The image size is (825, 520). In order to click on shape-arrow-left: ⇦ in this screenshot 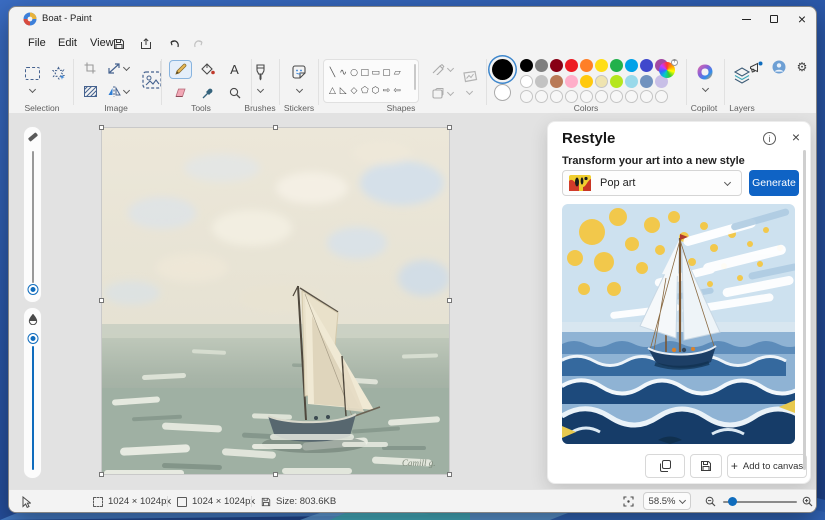, I will do `click(397, 91)`.